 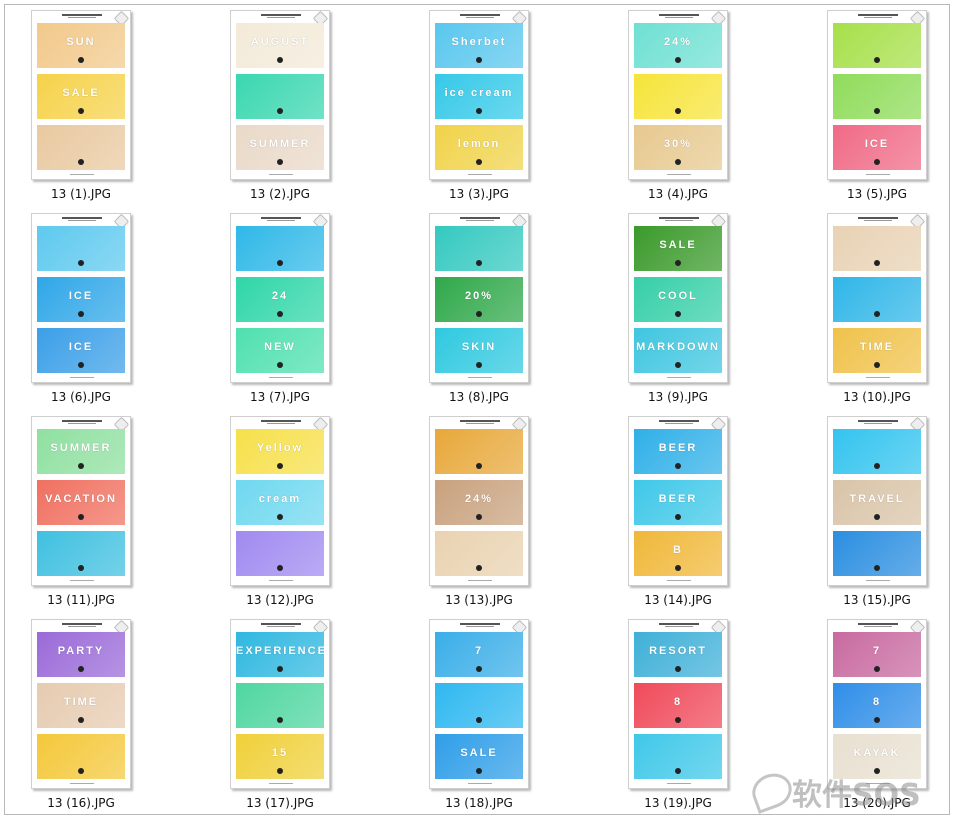 I want to click on file-thumbnail: 20% SKIN, so click(x=479, y=298).